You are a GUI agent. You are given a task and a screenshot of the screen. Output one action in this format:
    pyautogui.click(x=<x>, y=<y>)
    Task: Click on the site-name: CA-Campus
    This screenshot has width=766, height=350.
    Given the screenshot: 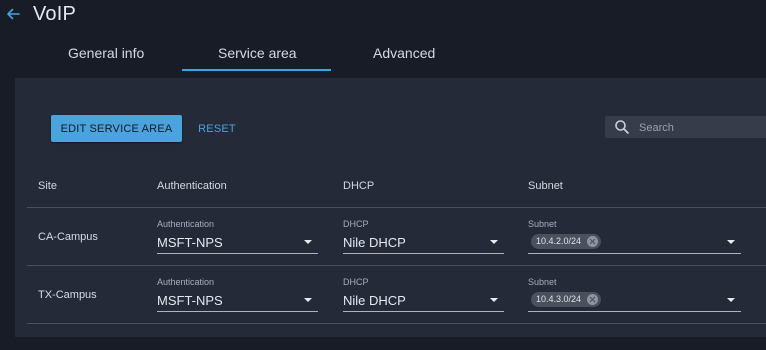 What is the action you would take?
    pyautogui.click(x=68, y=237)
    